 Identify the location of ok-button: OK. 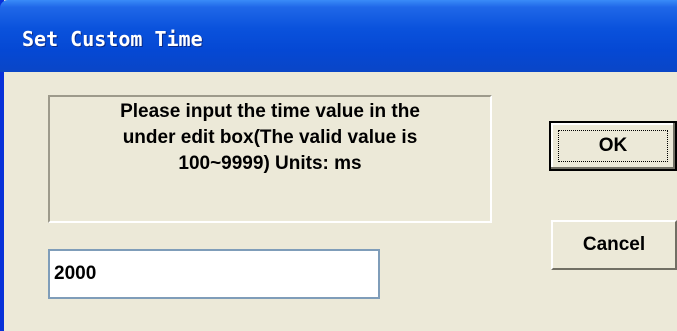
(613, 146).